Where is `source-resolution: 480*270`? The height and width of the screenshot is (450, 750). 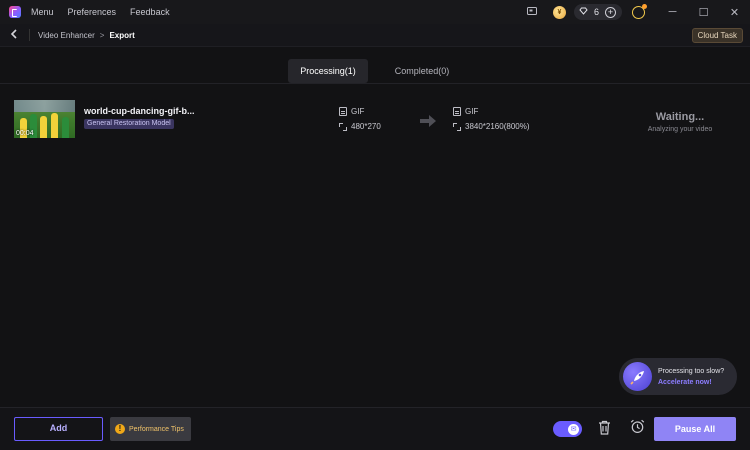 source-resolution: 480*270 is located at coordinates (360, 126).